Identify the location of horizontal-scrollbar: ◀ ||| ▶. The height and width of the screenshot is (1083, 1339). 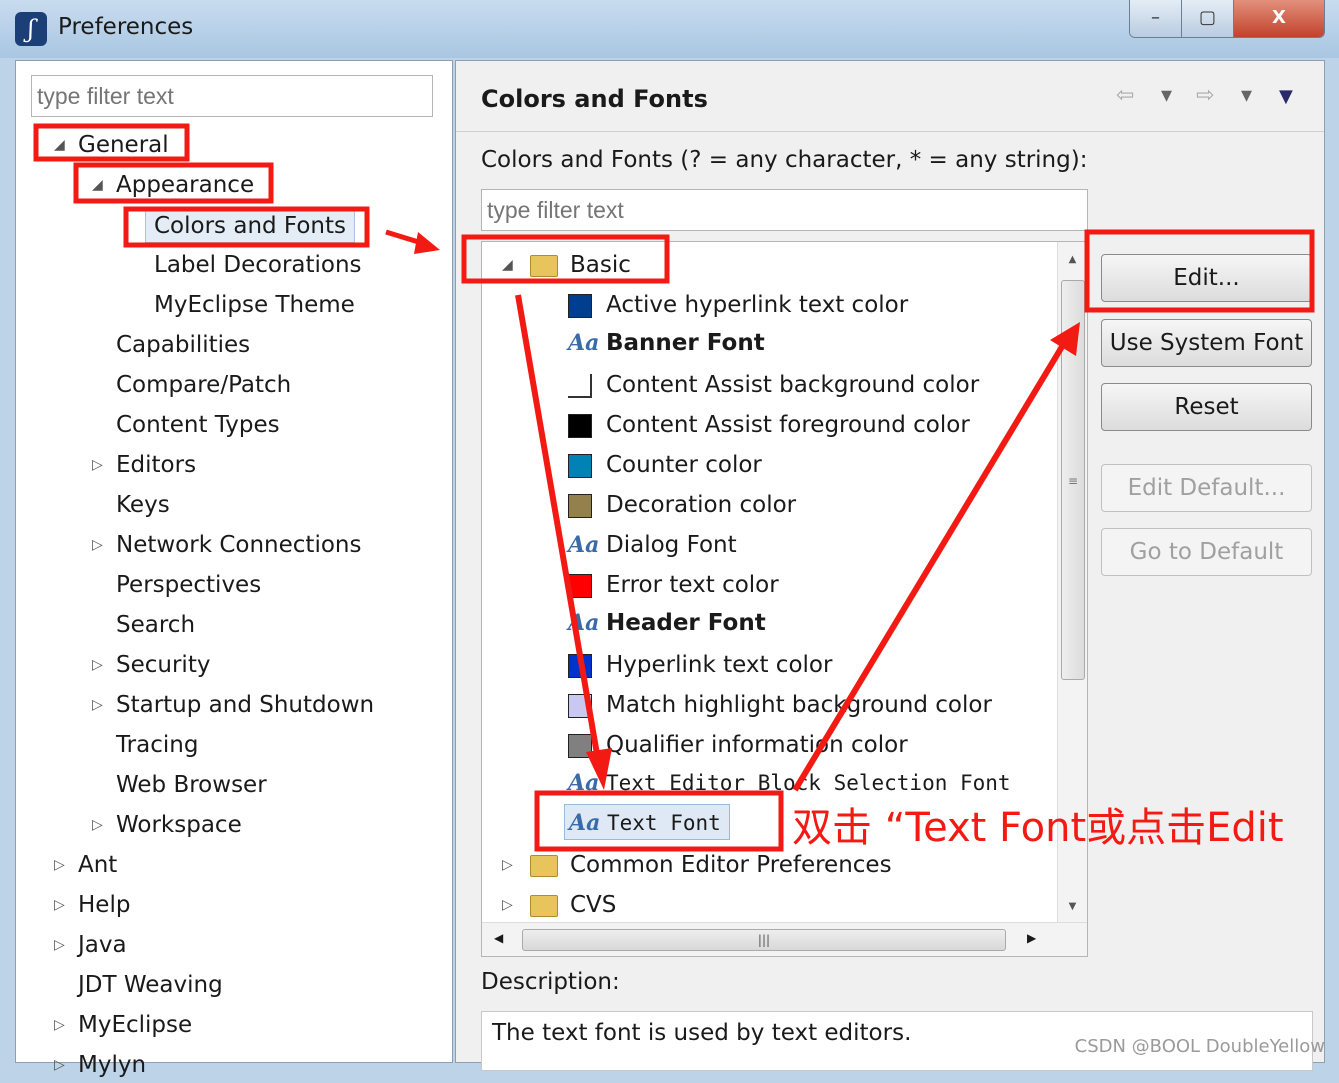
(784, 939).